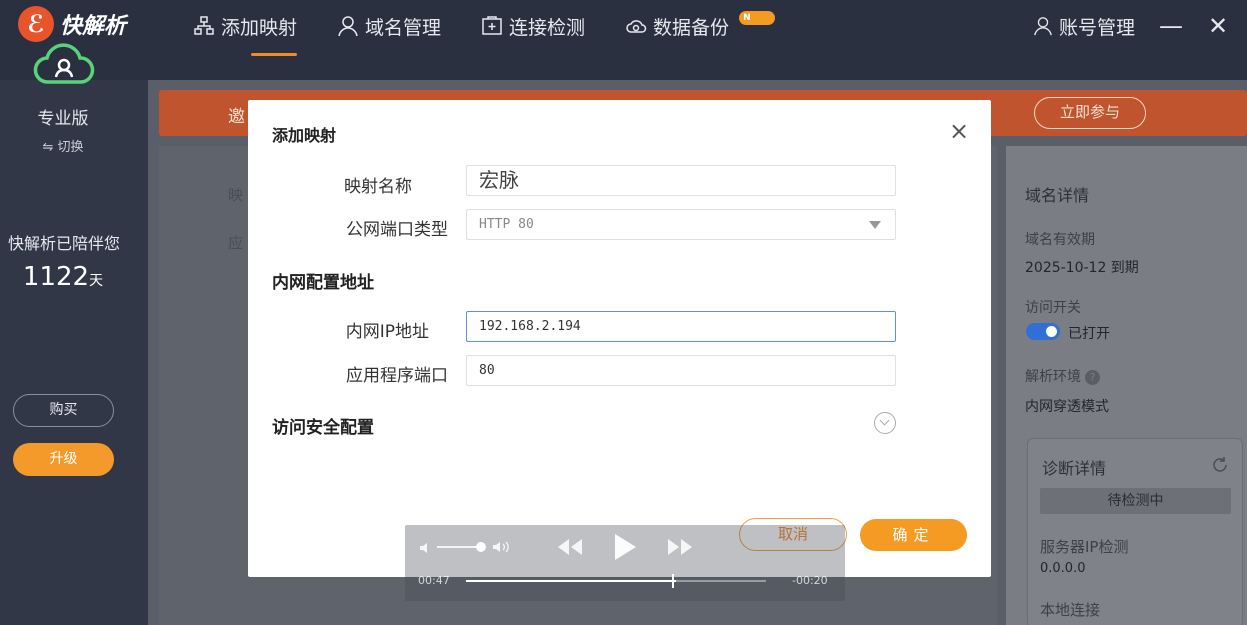  I want to click on diagnosis-title: 诊断详情, so click(1074, 468).